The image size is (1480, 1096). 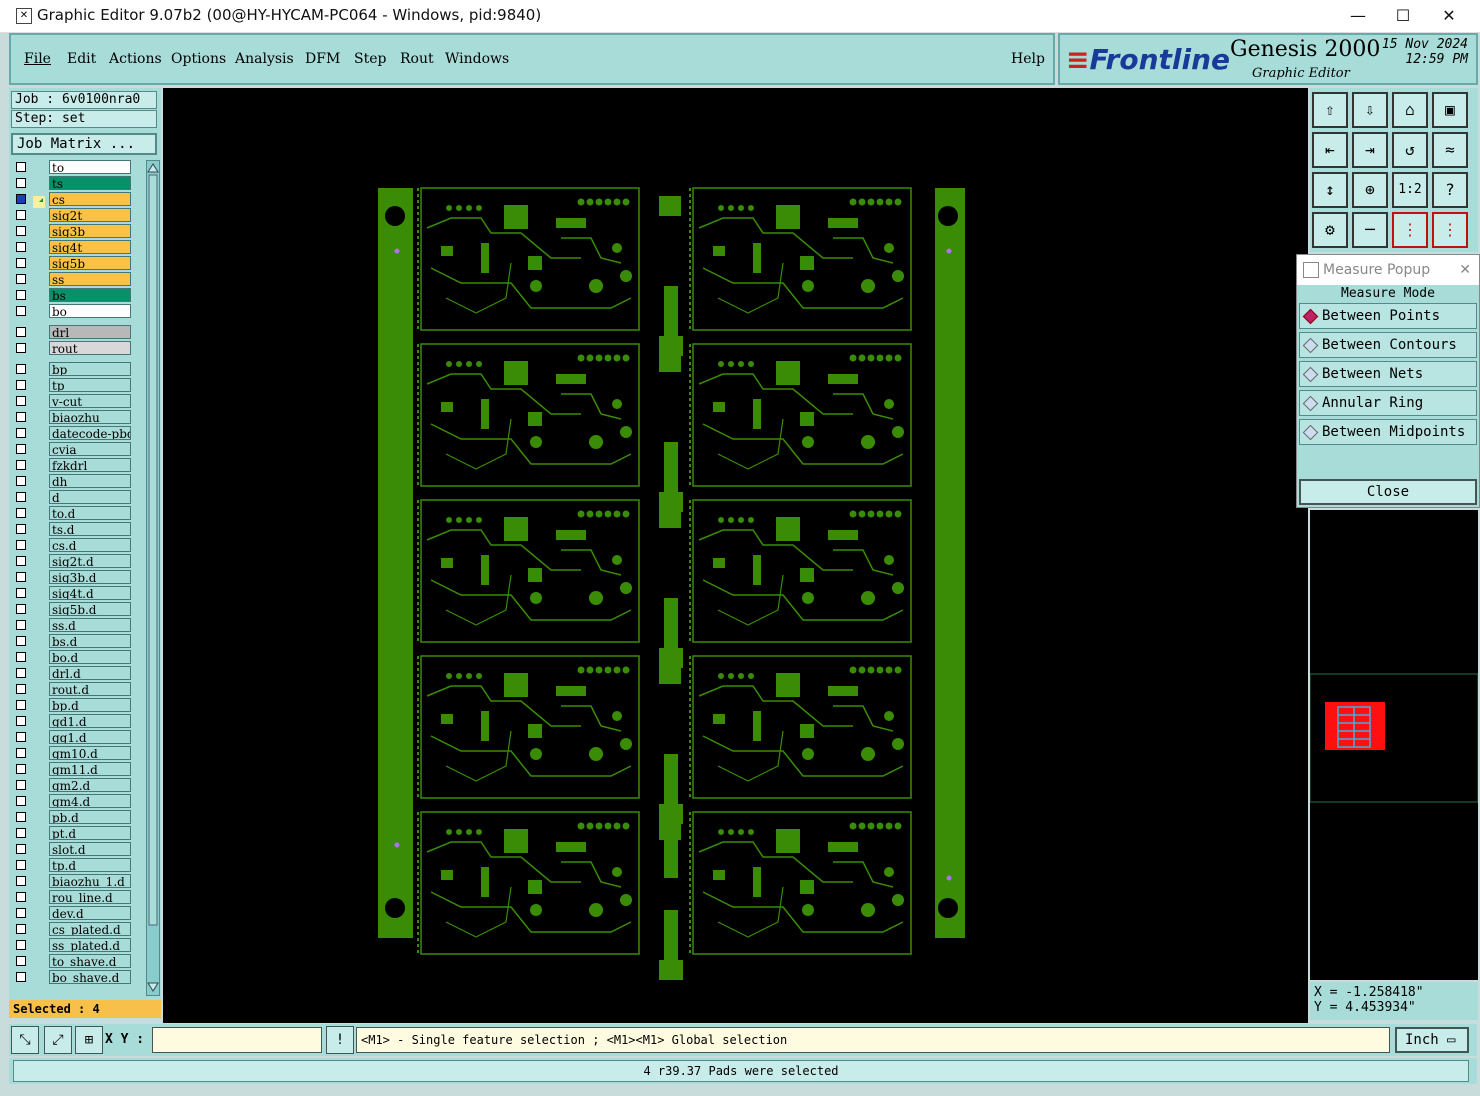 What do you see at coordinates (77, 465) in the screenshot?
I see `layer-row: fzkdrl` at bounding box center [77, 465].